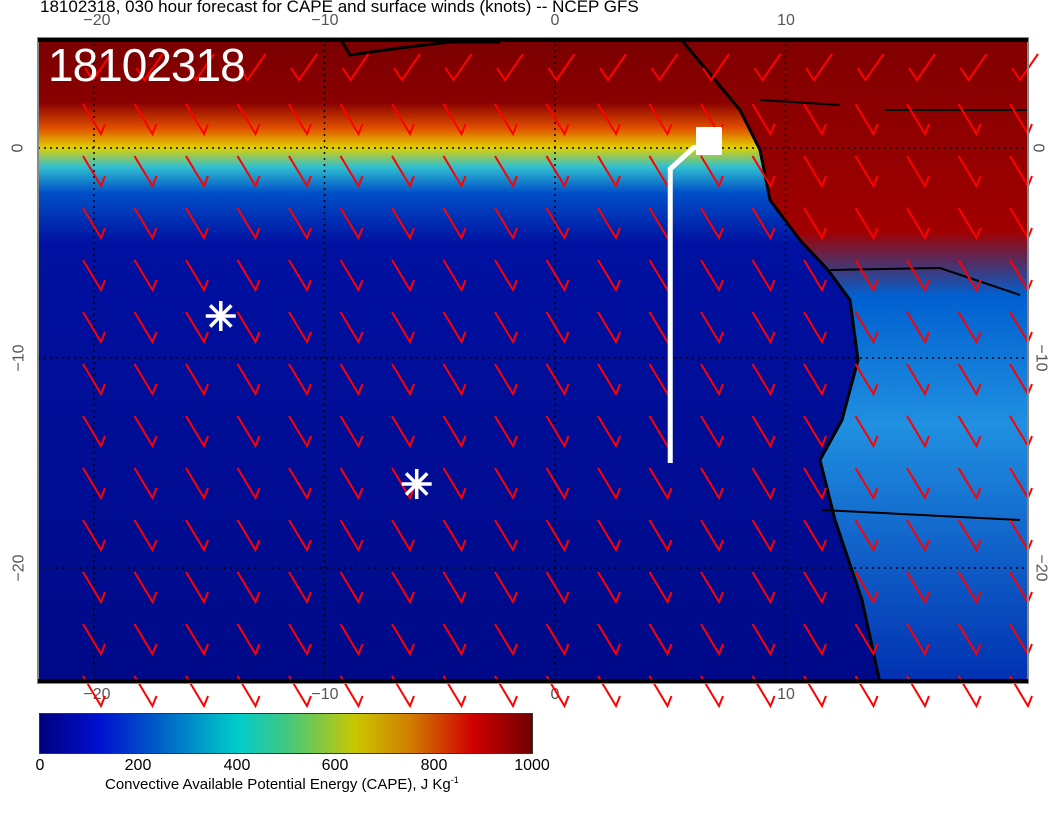 This screenshot has height=816, width=1056. Describe the element at coordinates (434, 765) in the screenshot. I see `colorbar-tick: 800` at that location.